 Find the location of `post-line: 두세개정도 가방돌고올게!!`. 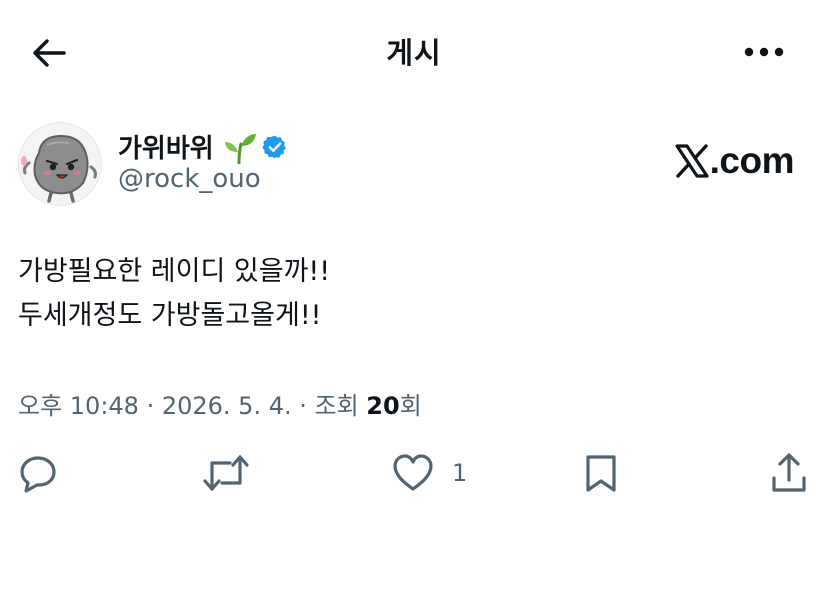

post-line: 두세개정도 가방돌고올게!! is located at coordinates (170, 315).